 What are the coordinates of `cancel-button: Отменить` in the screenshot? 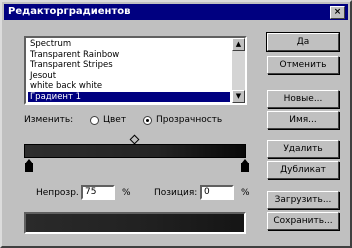 It's located at (303, 65).